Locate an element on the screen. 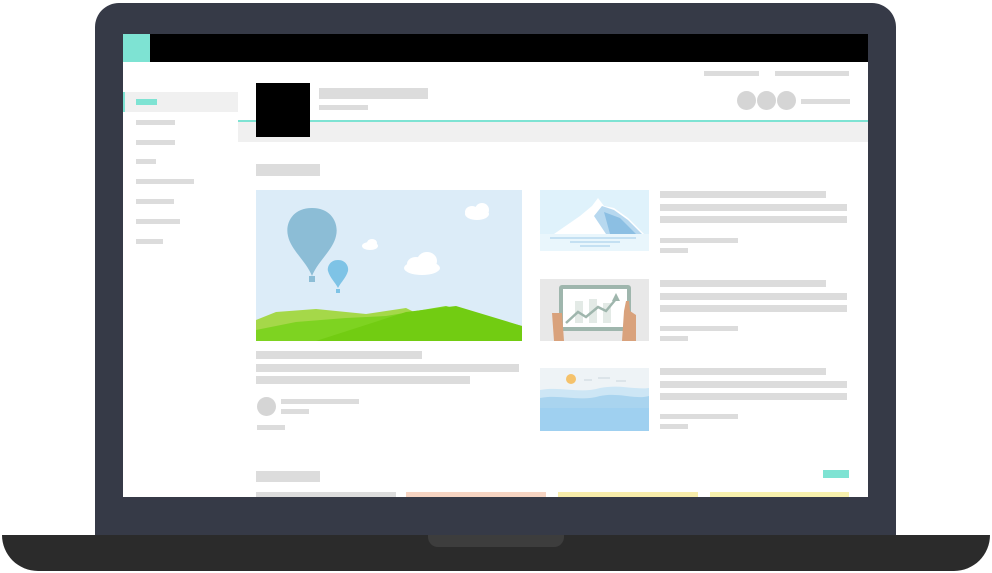 The height and width of the screenshot is (573, 992). sidebar-active-indicator is located at coordinates (124, 102).